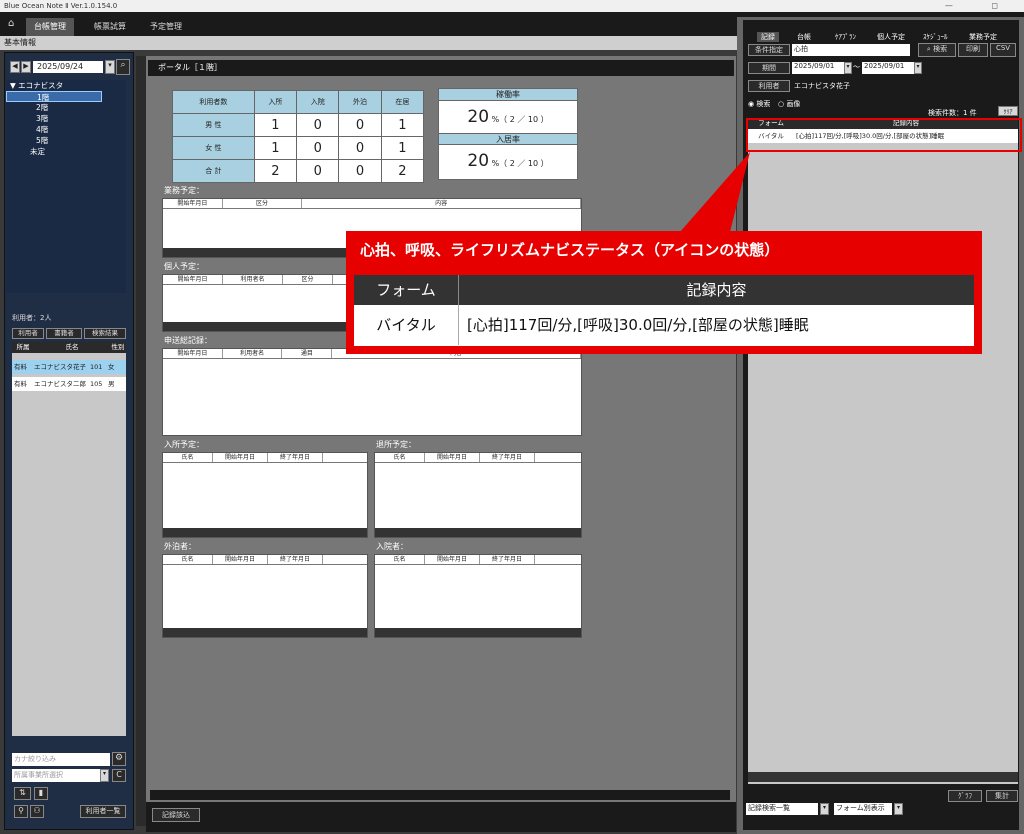 Image resolution: width=1024 pixels, height=834 pixels. What do you see at coordinates (822, 86) in the screenshot?
I see `user-value: エコナビスタ花子` at bounding box center [822, 86].